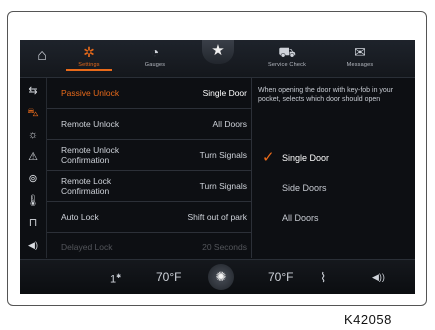  I want to click on checkmark-icon: ✓, so click(268, 157).